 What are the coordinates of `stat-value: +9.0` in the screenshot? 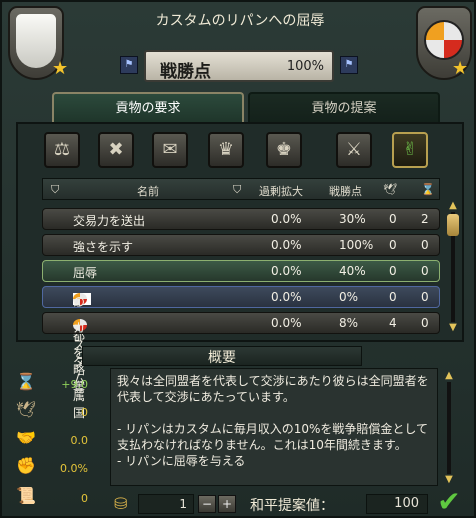 It's located at (74, 384).